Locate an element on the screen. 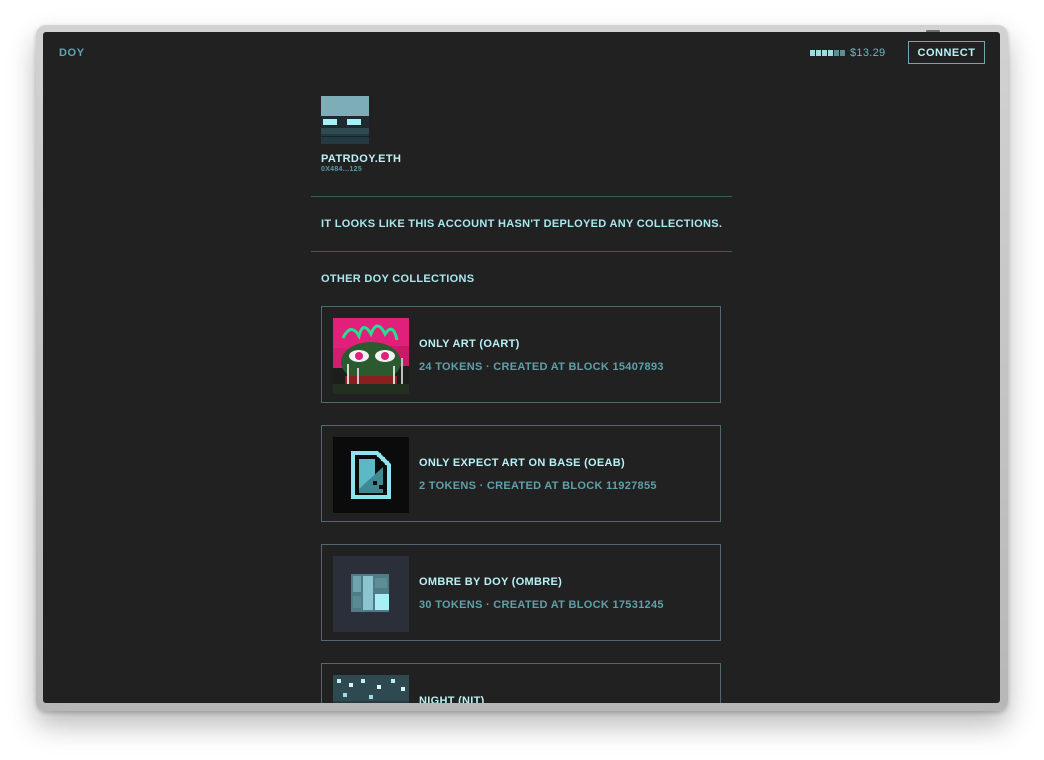 This screenshot has width=1044, height=760. section-title: OTHER DOY COLLECTIONS is located at coordinates (398, 279).